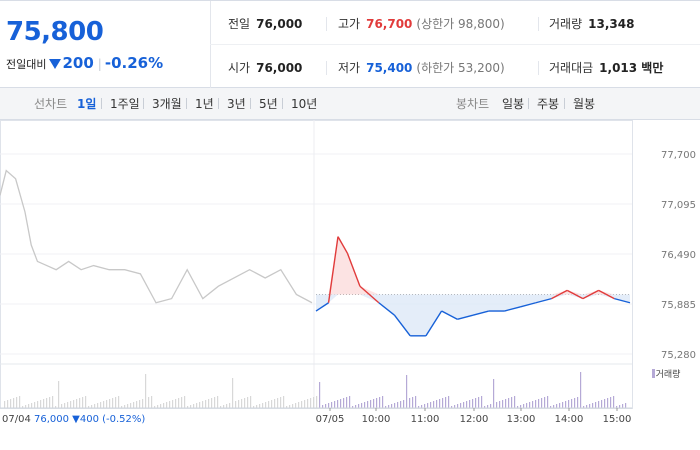  Describe the element at coordinates (51, 104) in the screenshot. I see `line-chart-label: 선차트` at that location.